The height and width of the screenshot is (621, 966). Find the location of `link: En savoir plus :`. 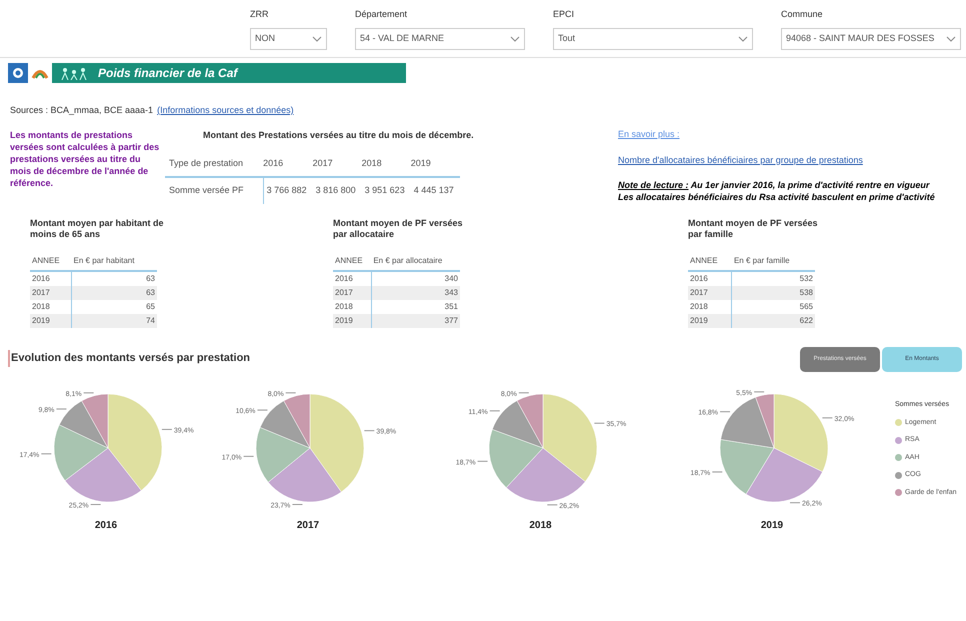

link: En savoir plus : is located at coordinates (776, 135).